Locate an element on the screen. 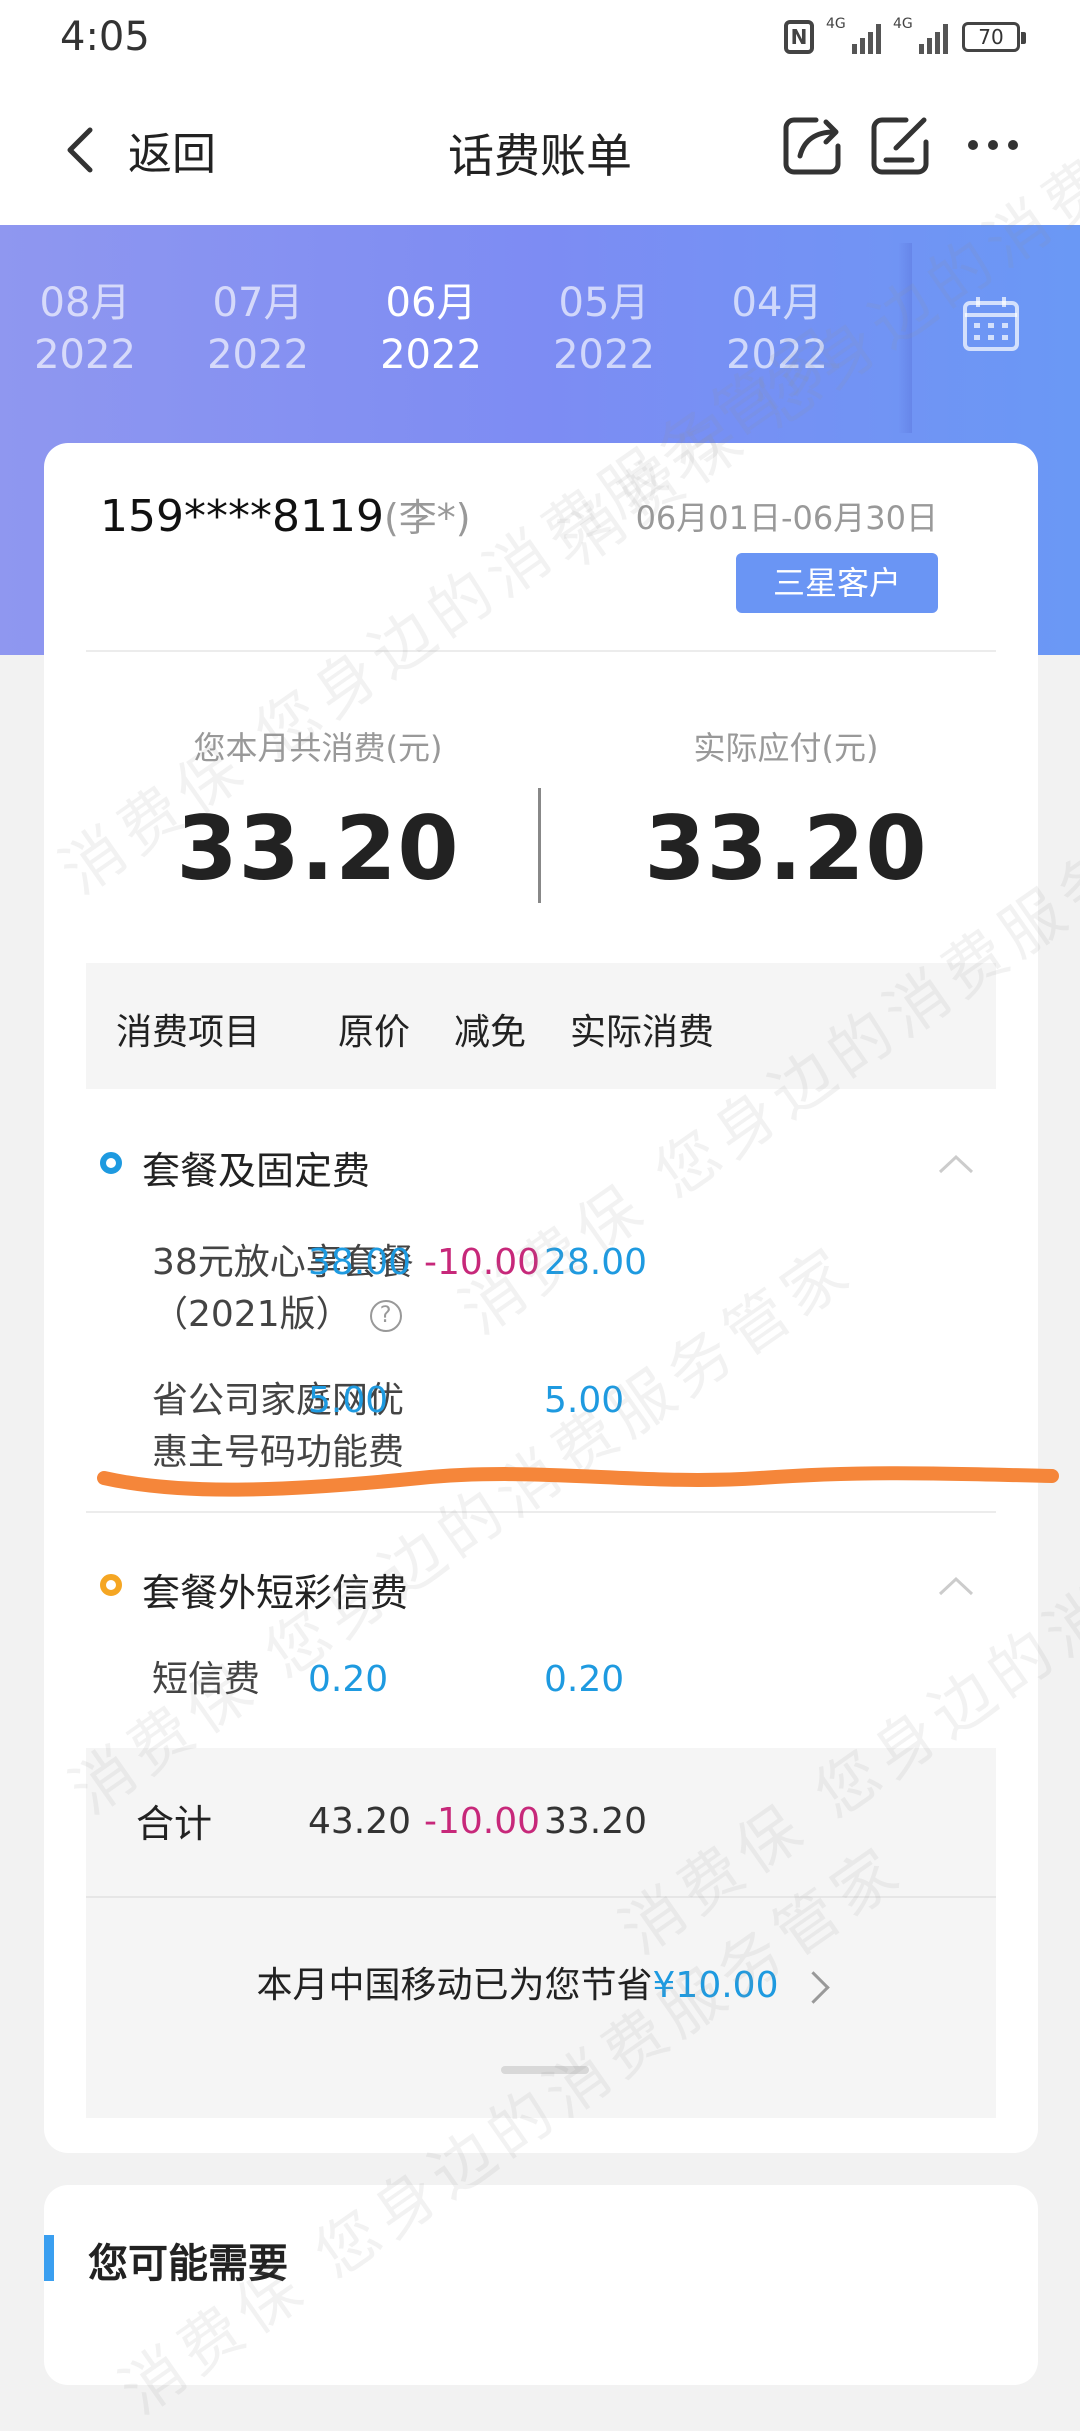 The image size is (1080, 2431). owner-name: (李*) is located at coordinates (427, 518).